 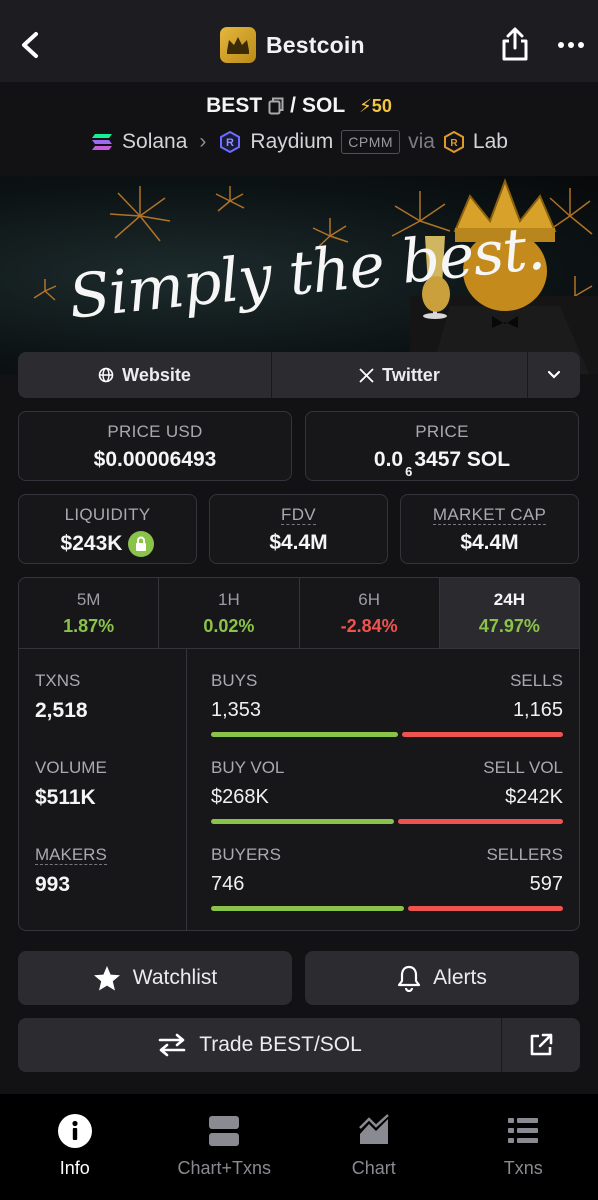 What do you see at coordinates (156, 374) in the screenshot?
I see `website-label: Website` at bounding box center [156, 374].